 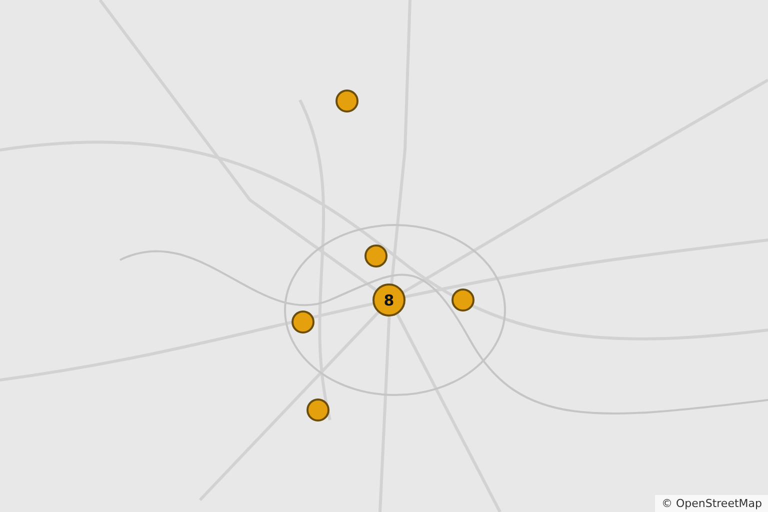 I want to click on map-attribution: © OpenStreetMap, so click(x=711, y=503).